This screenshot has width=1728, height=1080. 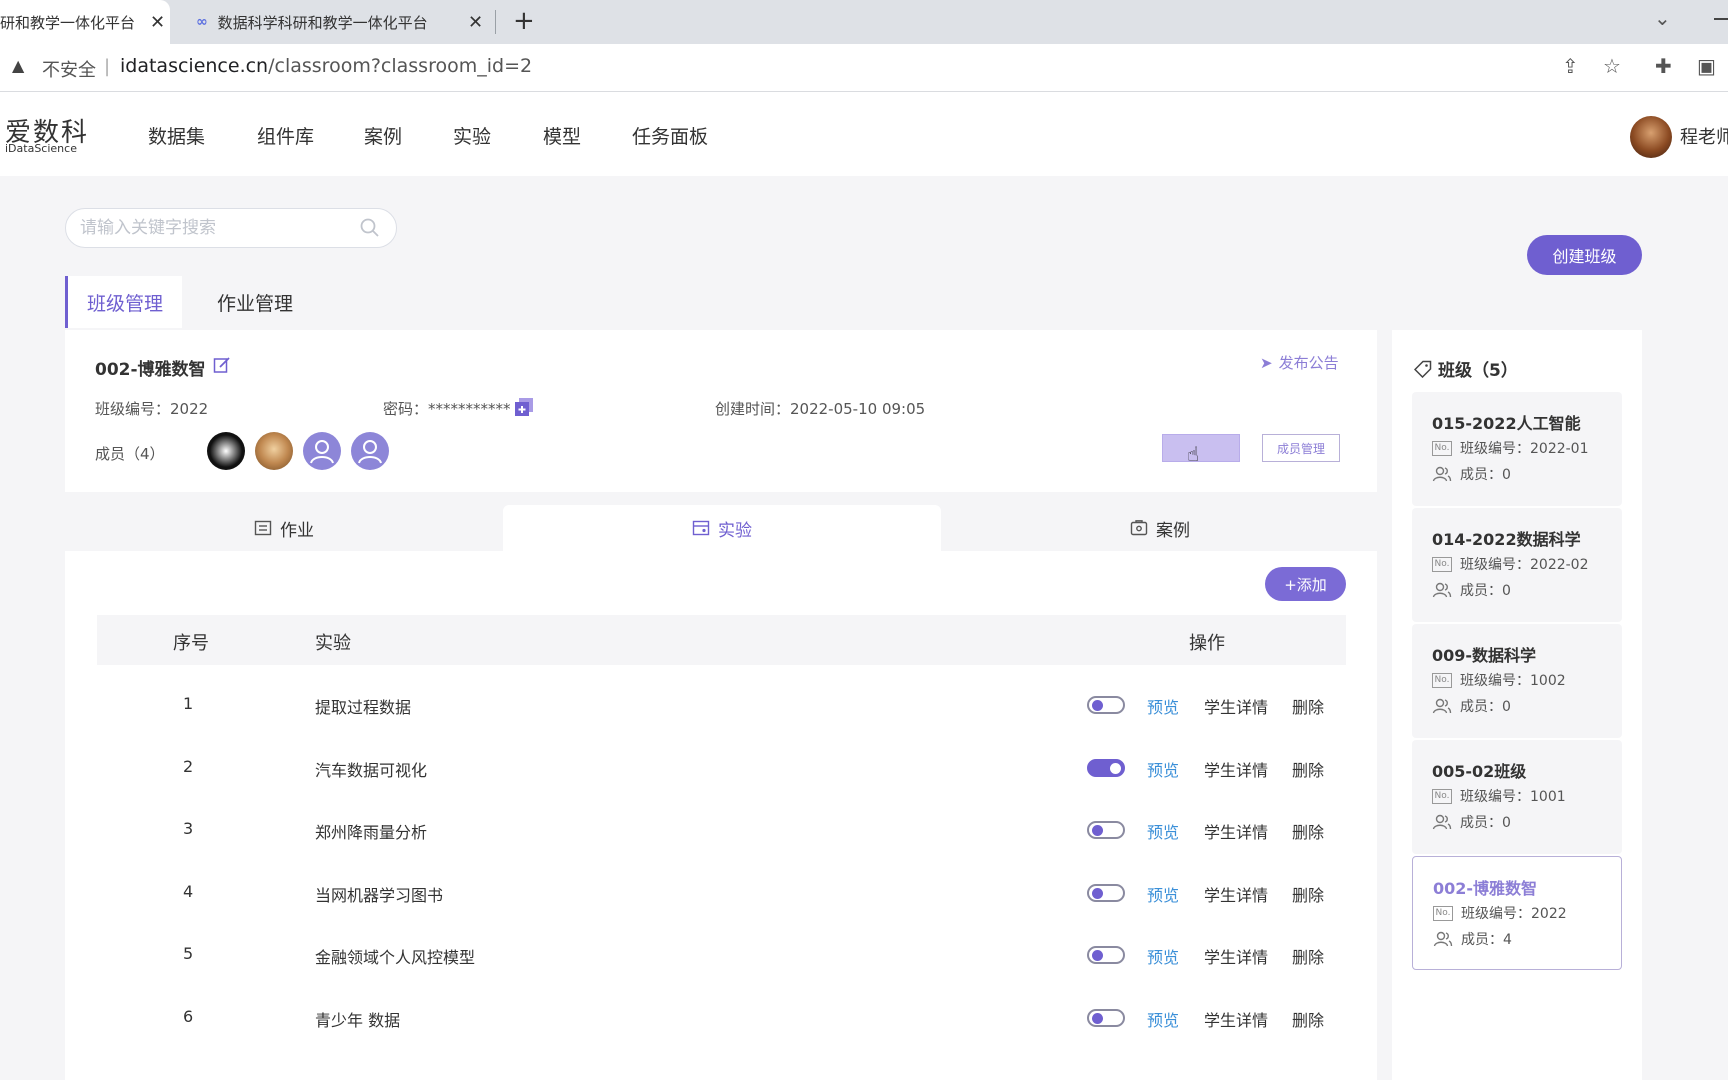 What do you see at coordinates (472, 135) in the screenshot?
I see `nav-experiments: 实验` at bounding box center [472, 135].